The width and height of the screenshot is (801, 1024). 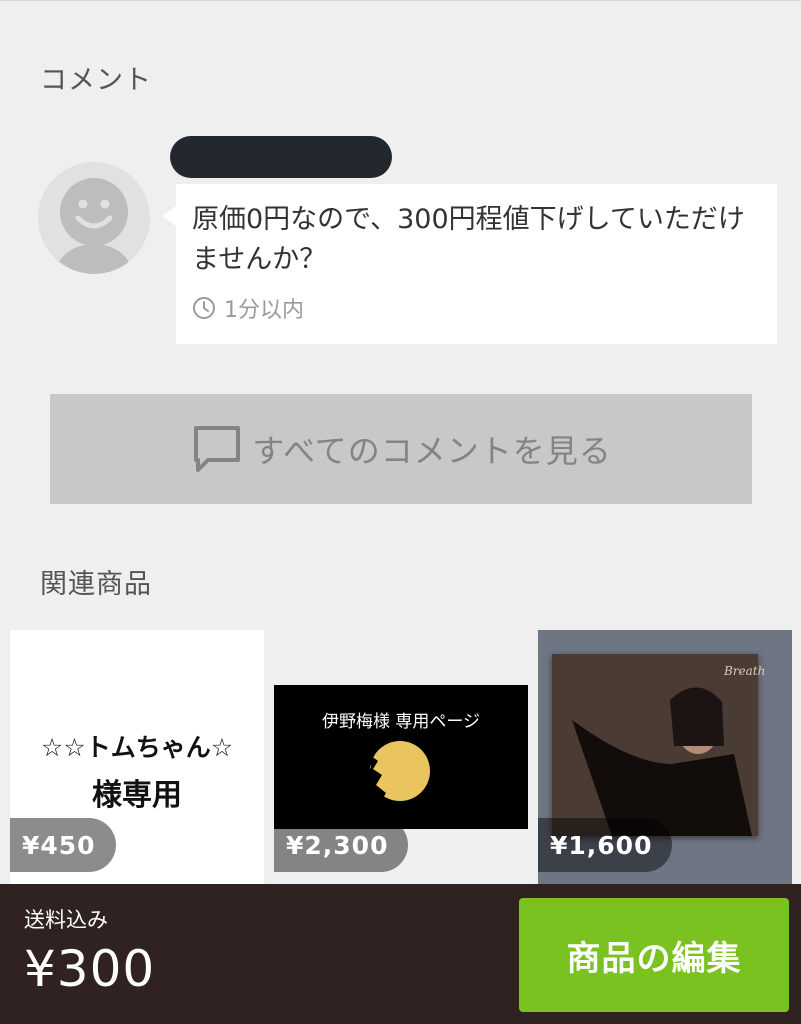 I want to click on view-all-comments-button: すべてのコメントを見る, so click(x=401, y=449).